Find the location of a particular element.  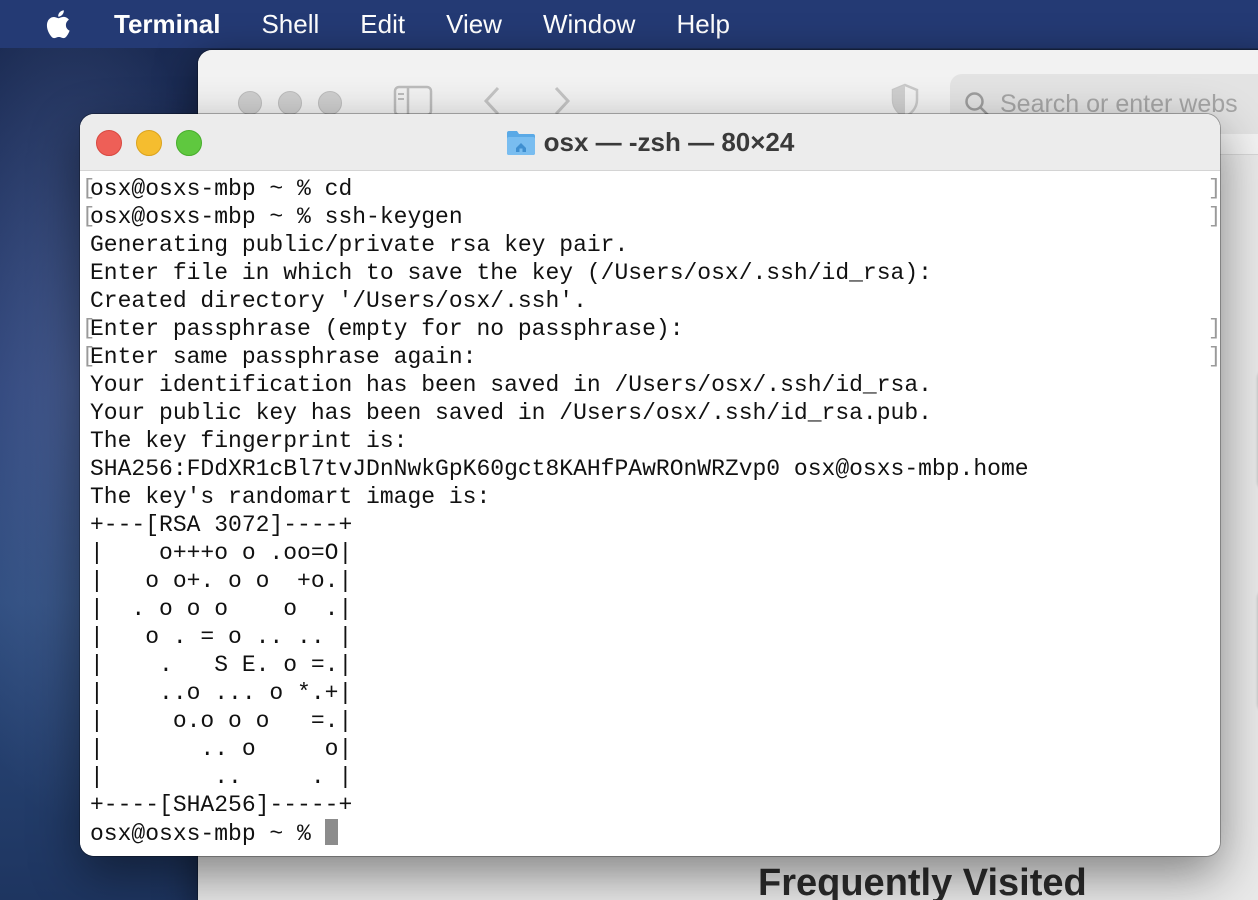

terminal-line: | .. . | is located at coordinates (221, 777).